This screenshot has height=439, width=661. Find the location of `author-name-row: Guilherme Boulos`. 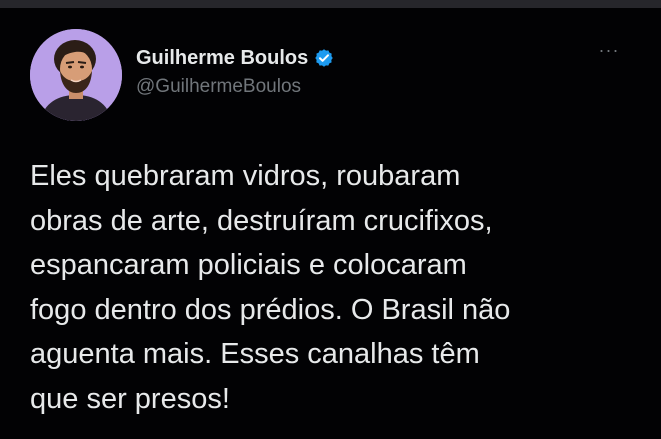

author-name-row: Guilherme Boulos is located at coordinates (235, 58).